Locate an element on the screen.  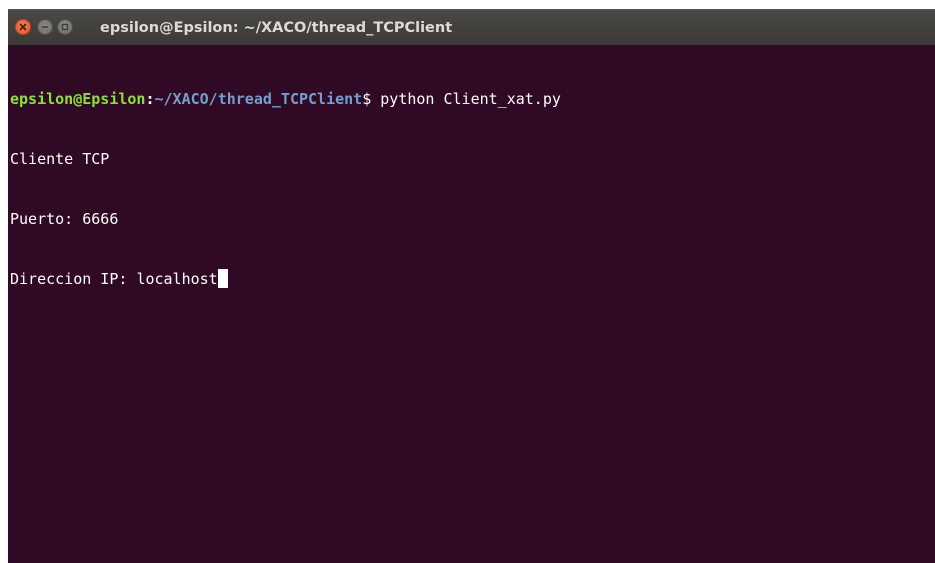
minimize-button is located at coordinates (45, 27).